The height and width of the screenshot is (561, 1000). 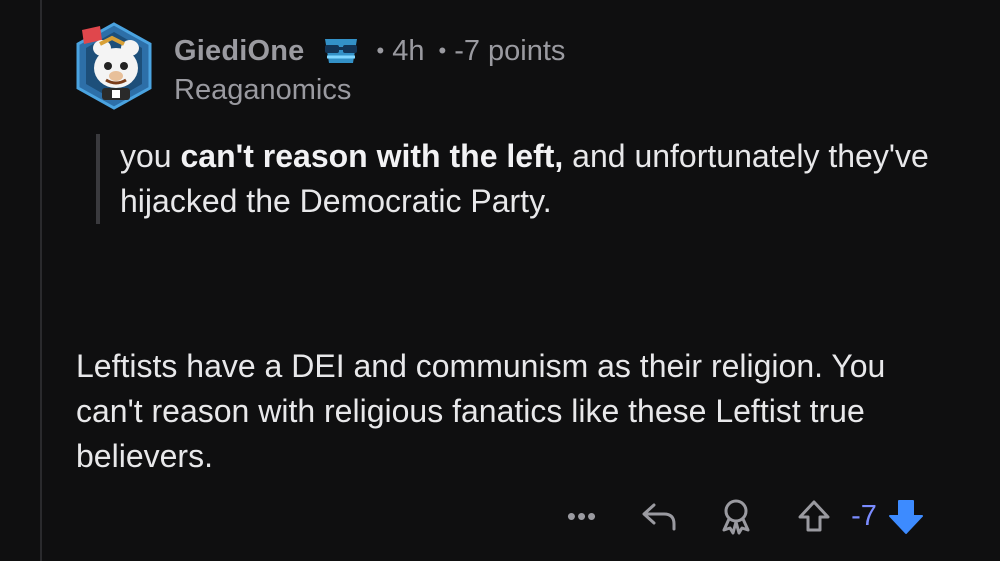 I want to click on header-row: GiediOne • 4h • -7 points, so click(x=369, y=51).